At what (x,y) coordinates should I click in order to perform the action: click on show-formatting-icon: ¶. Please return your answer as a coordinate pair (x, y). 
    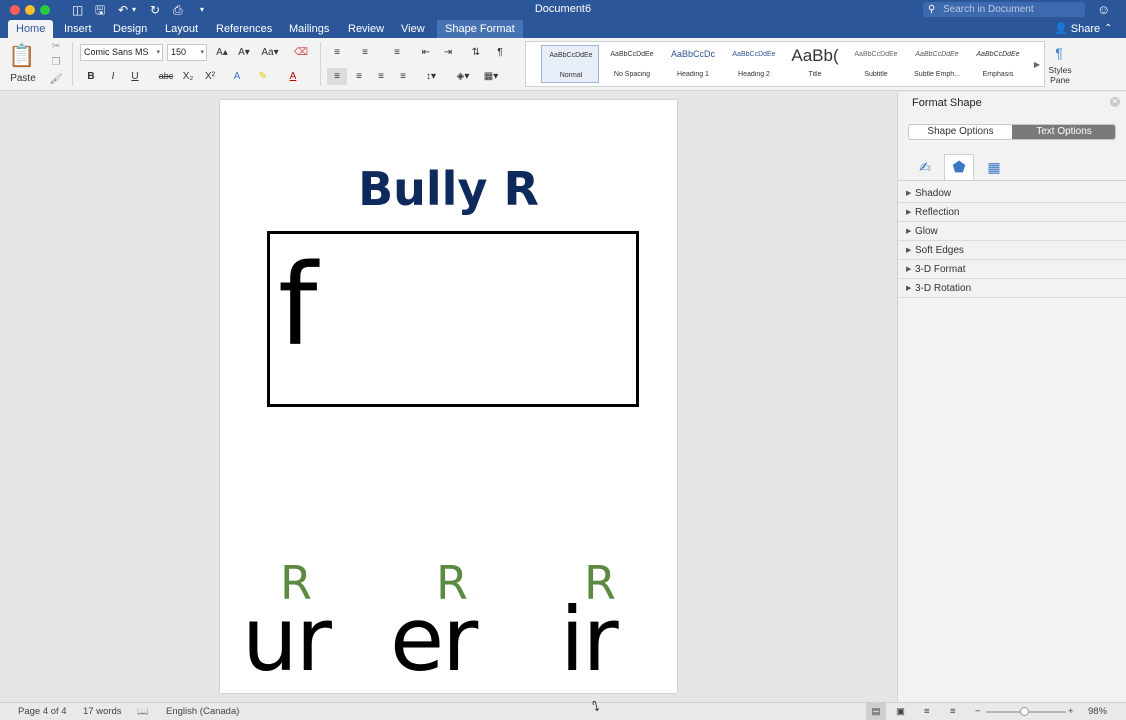
    Looking at the image, I should click on (500, 52).